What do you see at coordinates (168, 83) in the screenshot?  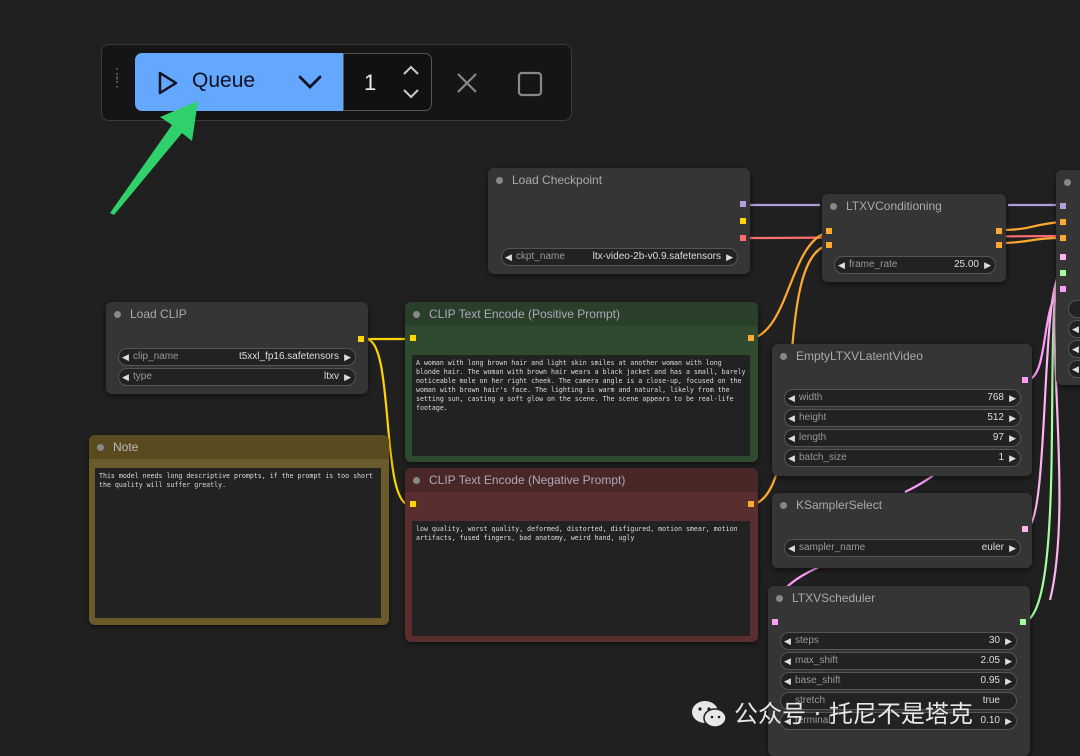 I see `play-icon` at bounding box center [168, 83].